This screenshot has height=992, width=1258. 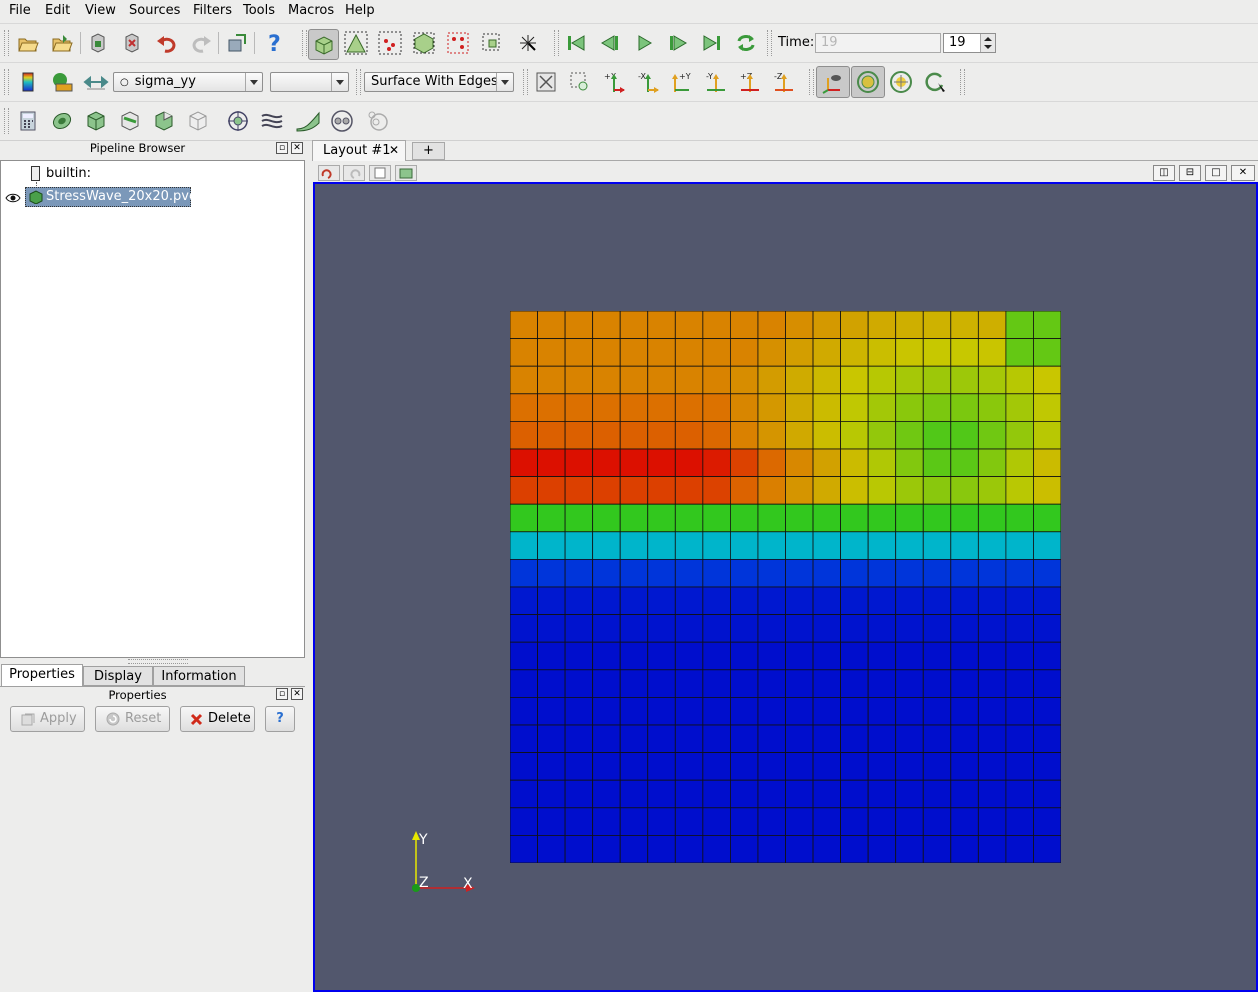 What do you see at coordinates (164, 121) in the screenshot?
I see `threshold-icon` at bounding box center [164, 121].